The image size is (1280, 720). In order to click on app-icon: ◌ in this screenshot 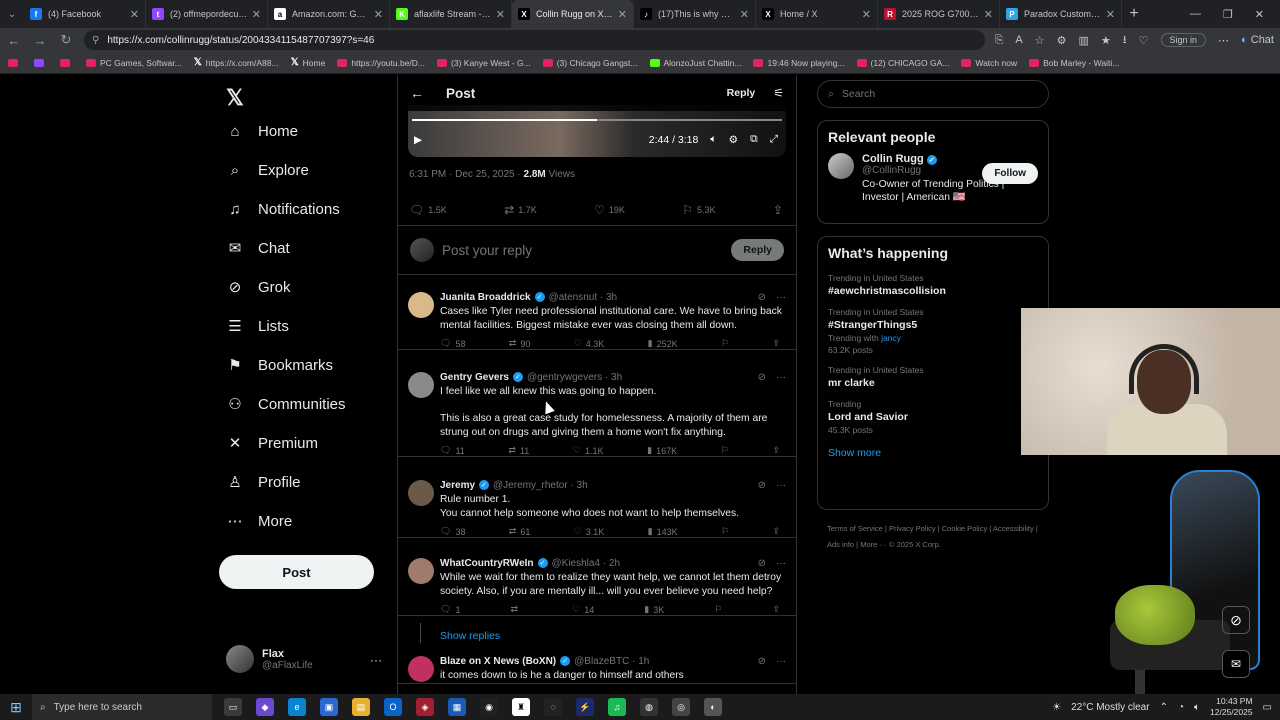, I will do `click(553, 707)`.